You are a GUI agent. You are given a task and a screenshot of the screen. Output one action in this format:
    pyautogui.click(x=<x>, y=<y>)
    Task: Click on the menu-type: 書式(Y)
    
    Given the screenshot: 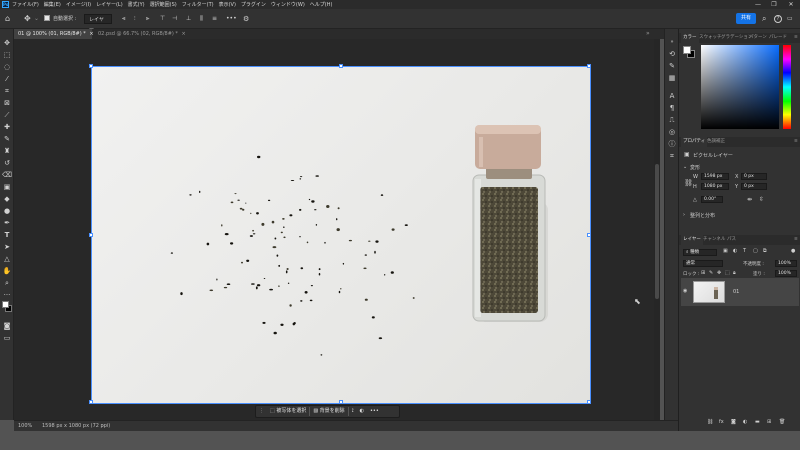 What is the action you would take?
    pyautogui.click(x=136, y=4)
    